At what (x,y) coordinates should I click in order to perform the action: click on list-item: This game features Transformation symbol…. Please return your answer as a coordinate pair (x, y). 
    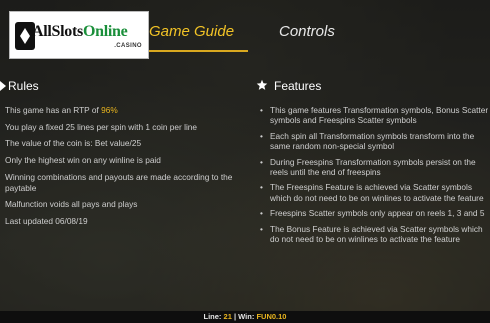
    Looking at the image, I should click on (375, 115).